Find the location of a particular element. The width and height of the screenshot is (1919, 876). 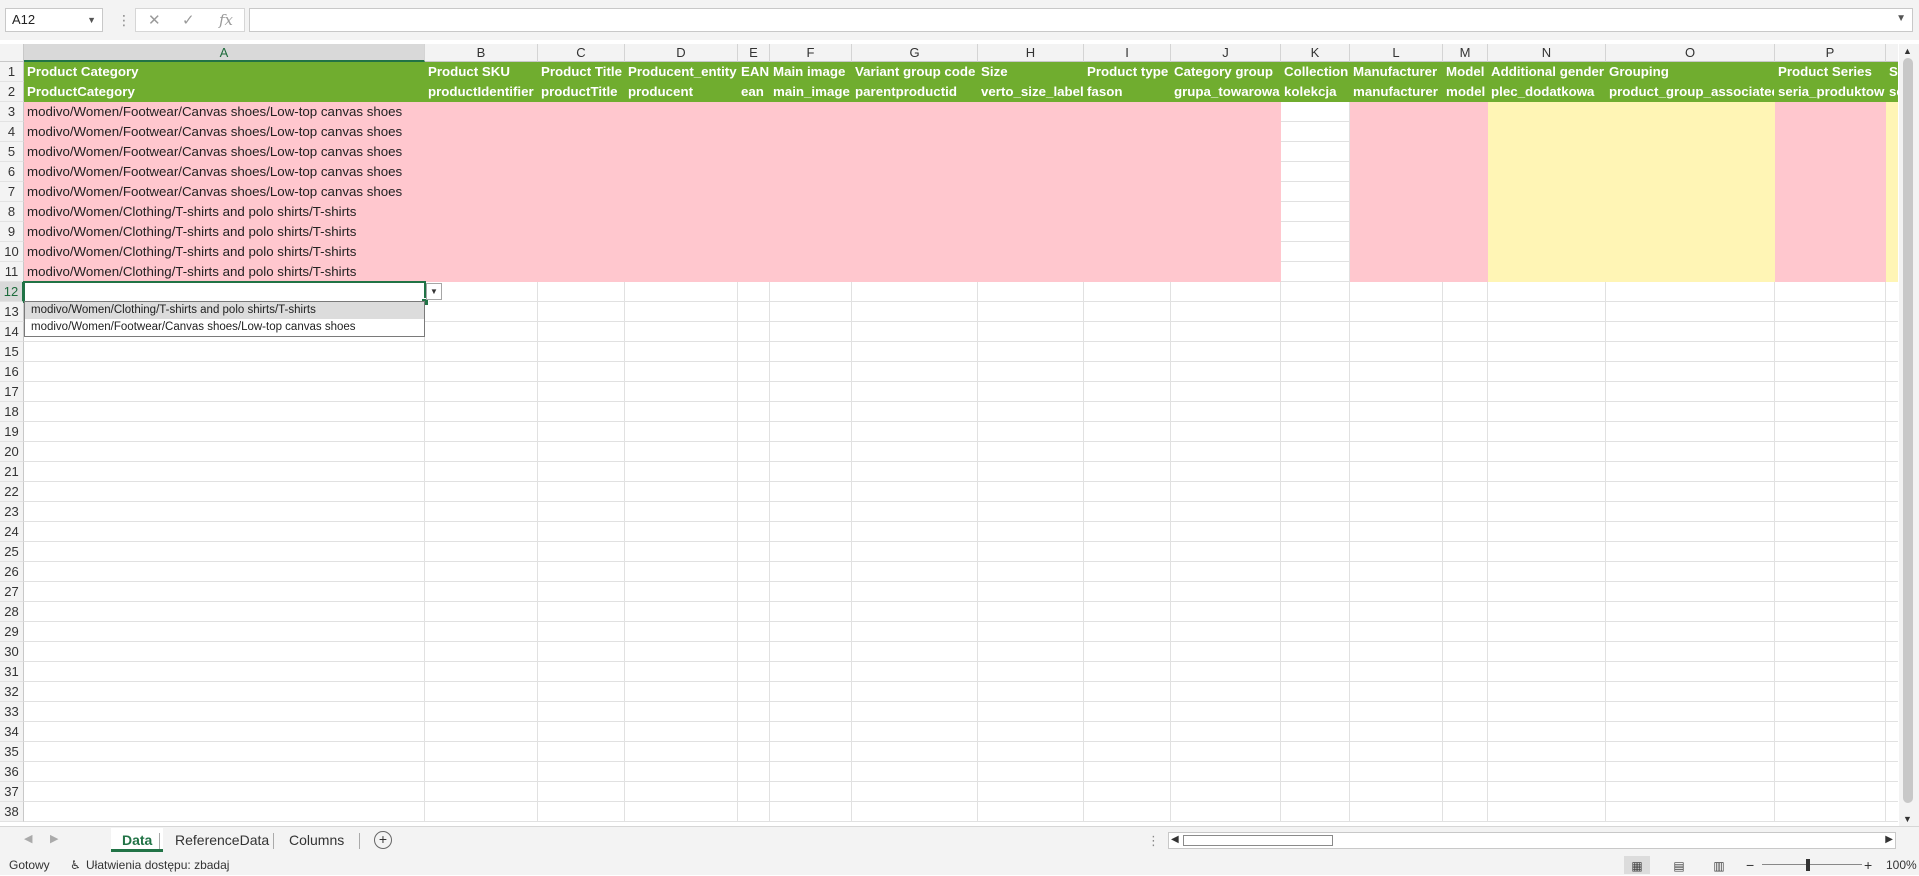

row-header-30: 30 is located at coordinates (12, 652).